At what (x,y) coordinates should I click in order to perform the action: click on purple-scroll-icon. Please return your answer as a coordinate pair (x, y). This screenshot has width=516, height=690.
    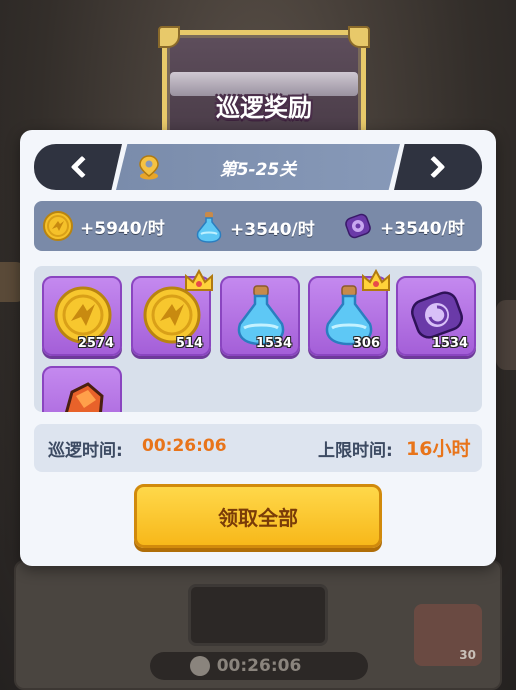
    Looking at the image, I should click on (358, 226).